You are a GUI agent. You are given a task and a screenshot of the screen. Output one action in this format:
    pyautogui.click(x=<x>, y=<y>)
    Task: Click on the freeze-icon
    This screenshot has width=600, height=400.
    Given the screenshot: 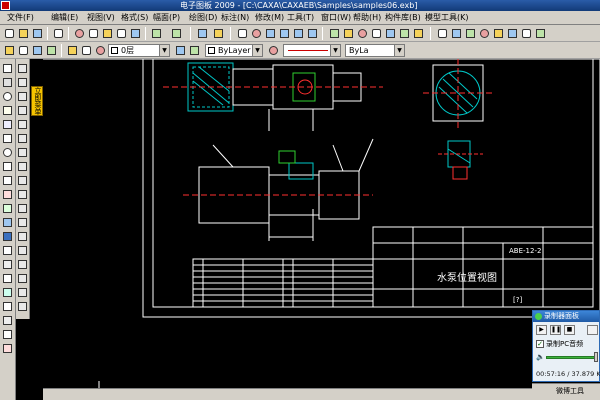 What is the action you would take?
    pyautogui.click(x=86, y=50)
    